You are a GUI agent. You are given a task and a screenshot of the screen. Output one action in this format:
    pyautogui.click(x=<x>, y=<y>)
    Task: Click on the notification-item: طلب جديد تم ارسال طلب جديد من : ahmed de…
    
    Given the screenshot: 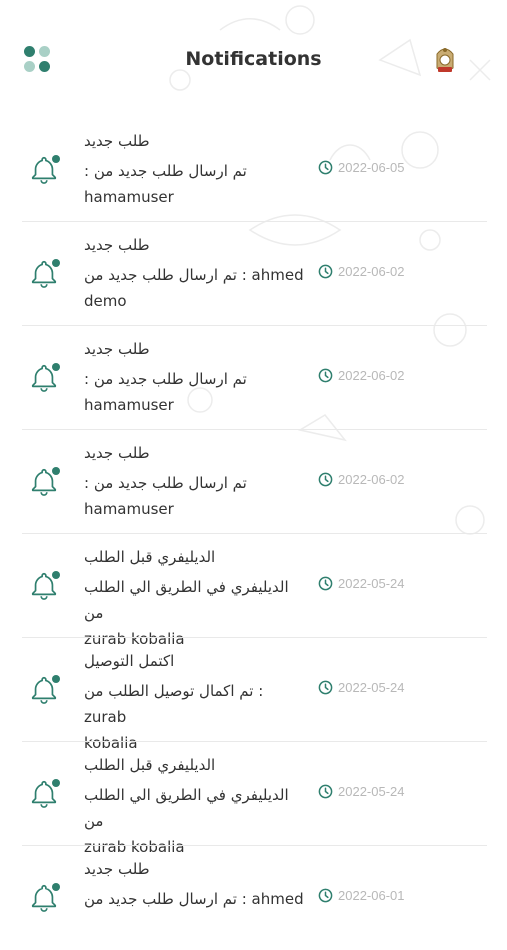 What is the action you would take?
    pyautogui.click(x=253, y=274)
    